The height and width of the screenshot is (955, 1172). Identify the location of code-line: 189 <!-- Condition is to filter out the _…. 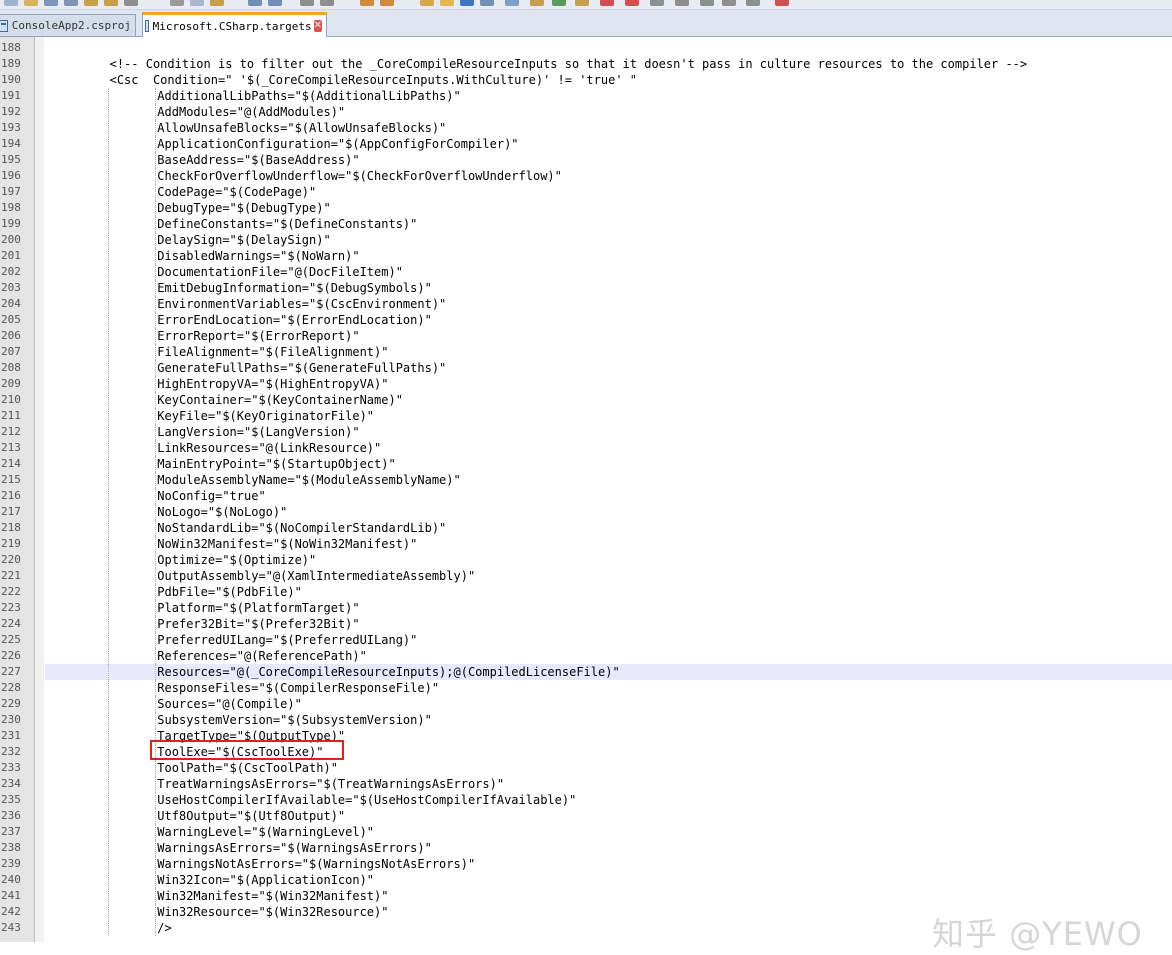
(586, 64).